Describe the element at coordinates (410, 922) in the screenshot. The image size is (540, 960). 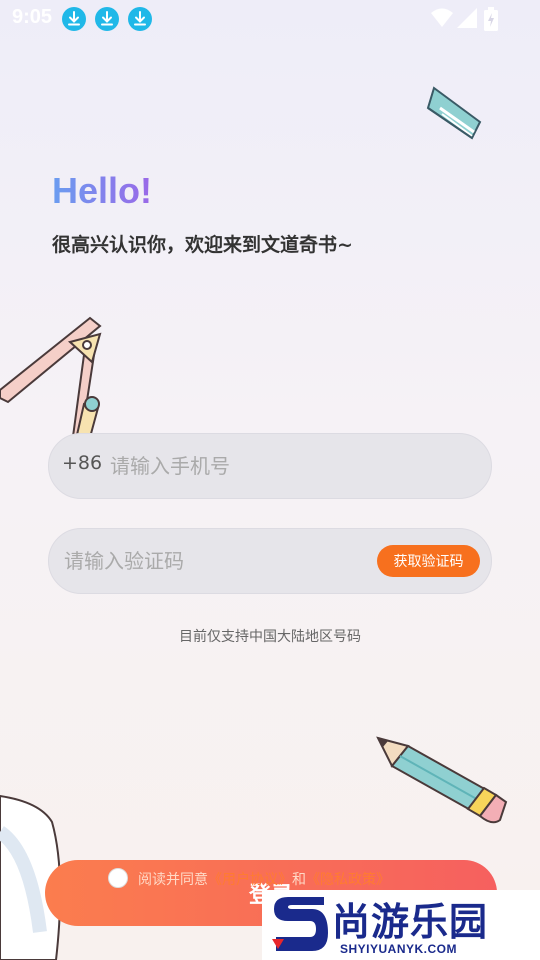
I see `watermark-title: 尚游乐园` at that location.